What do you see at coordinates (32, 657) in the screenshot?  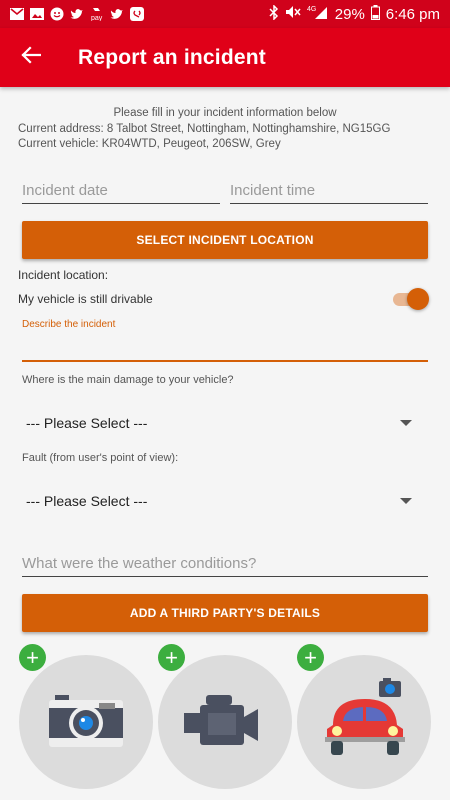 I see `add-photo-button: +` at bounding box center [32, 657].